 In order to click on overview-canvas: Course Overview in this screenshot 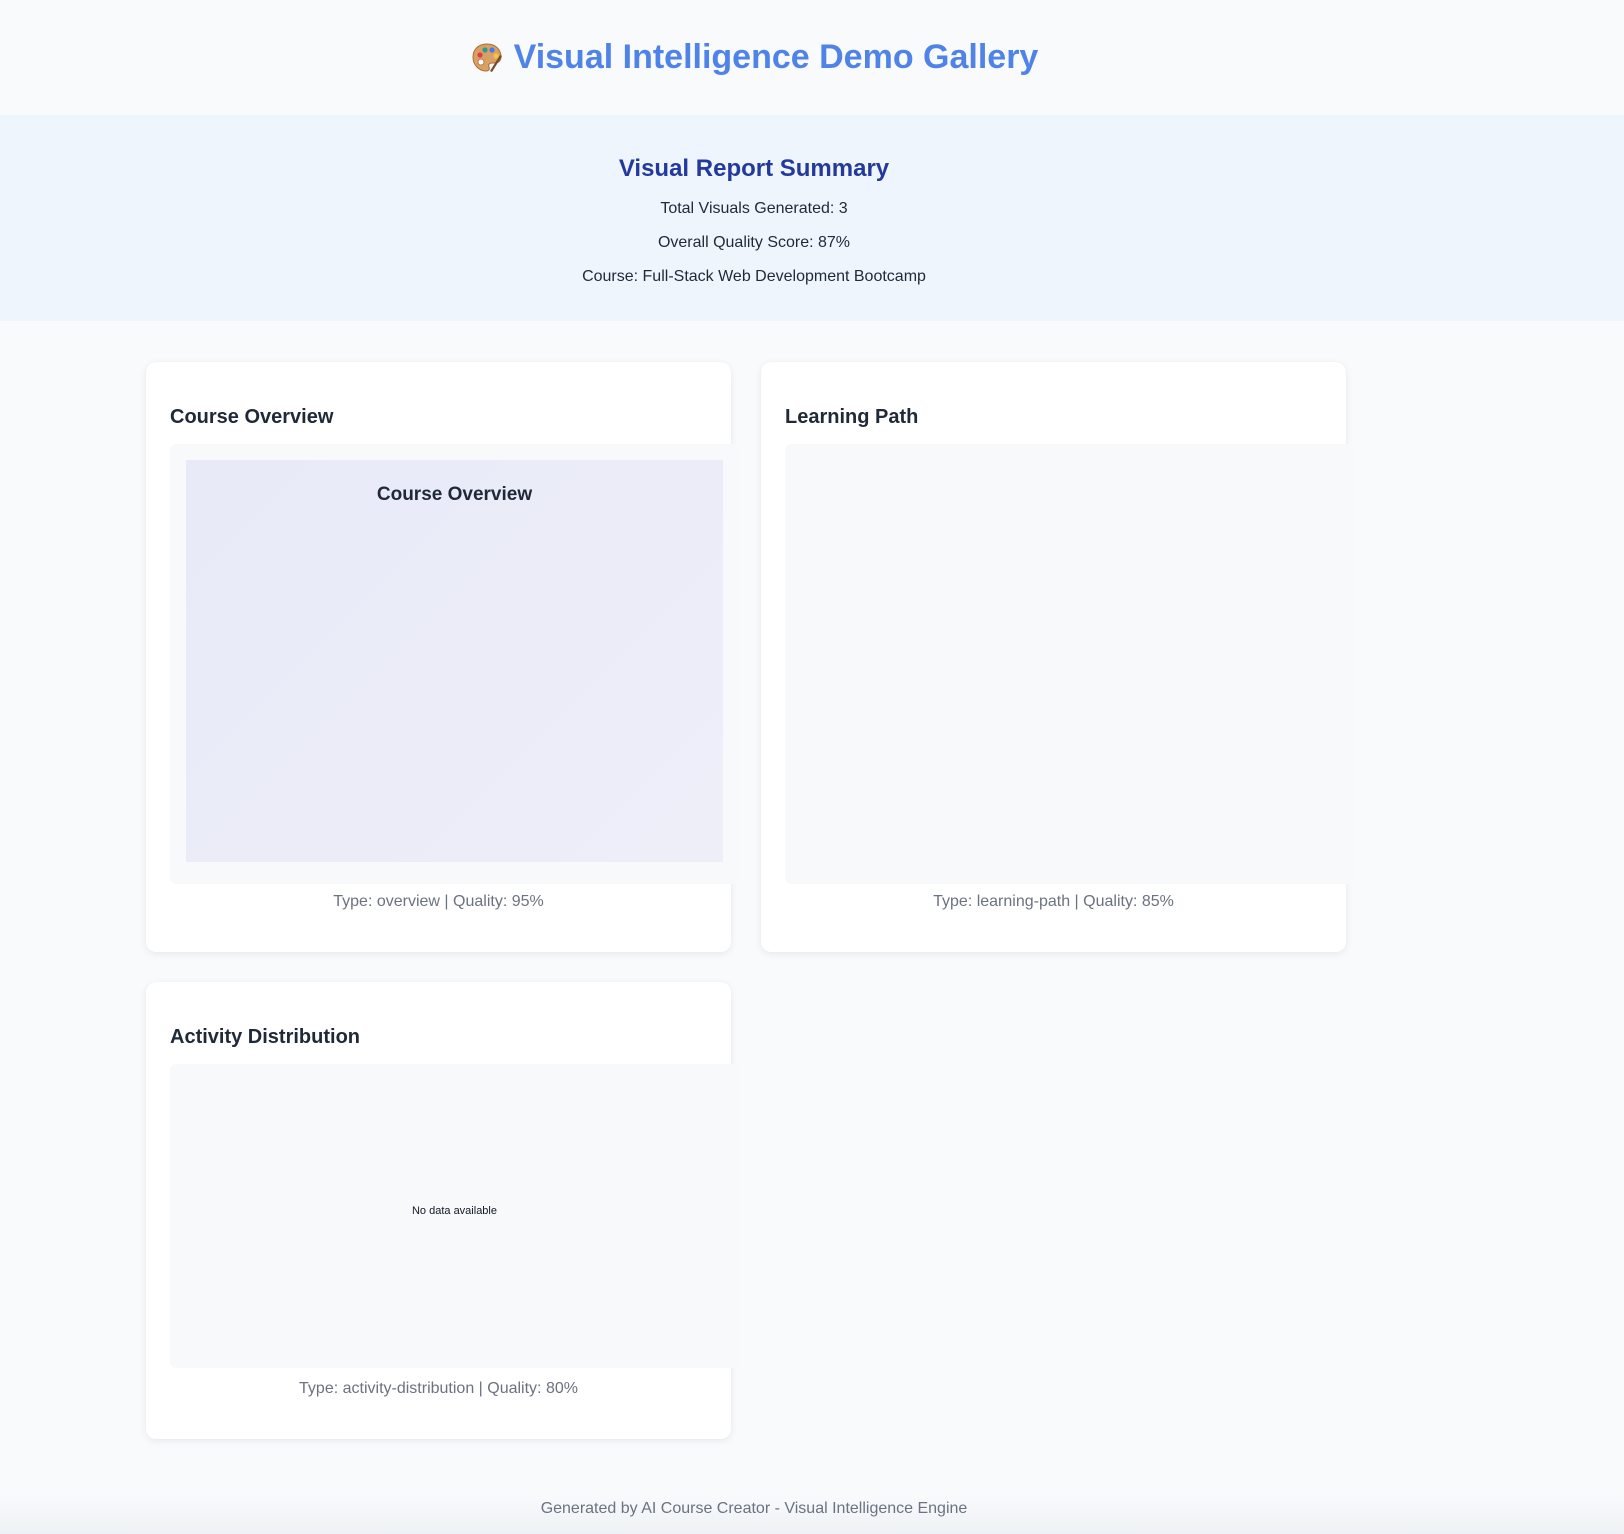, I will do `click(454, 661)`.